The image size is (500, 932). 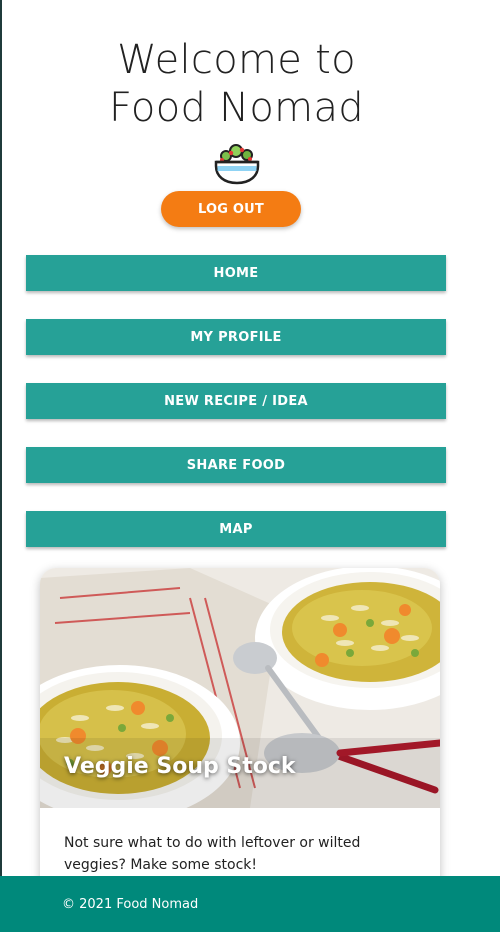 What do you see at coordinates (236, 529) in the screenshot?
I see `nav-map-button: MAP` at bounding box center [236, 529].